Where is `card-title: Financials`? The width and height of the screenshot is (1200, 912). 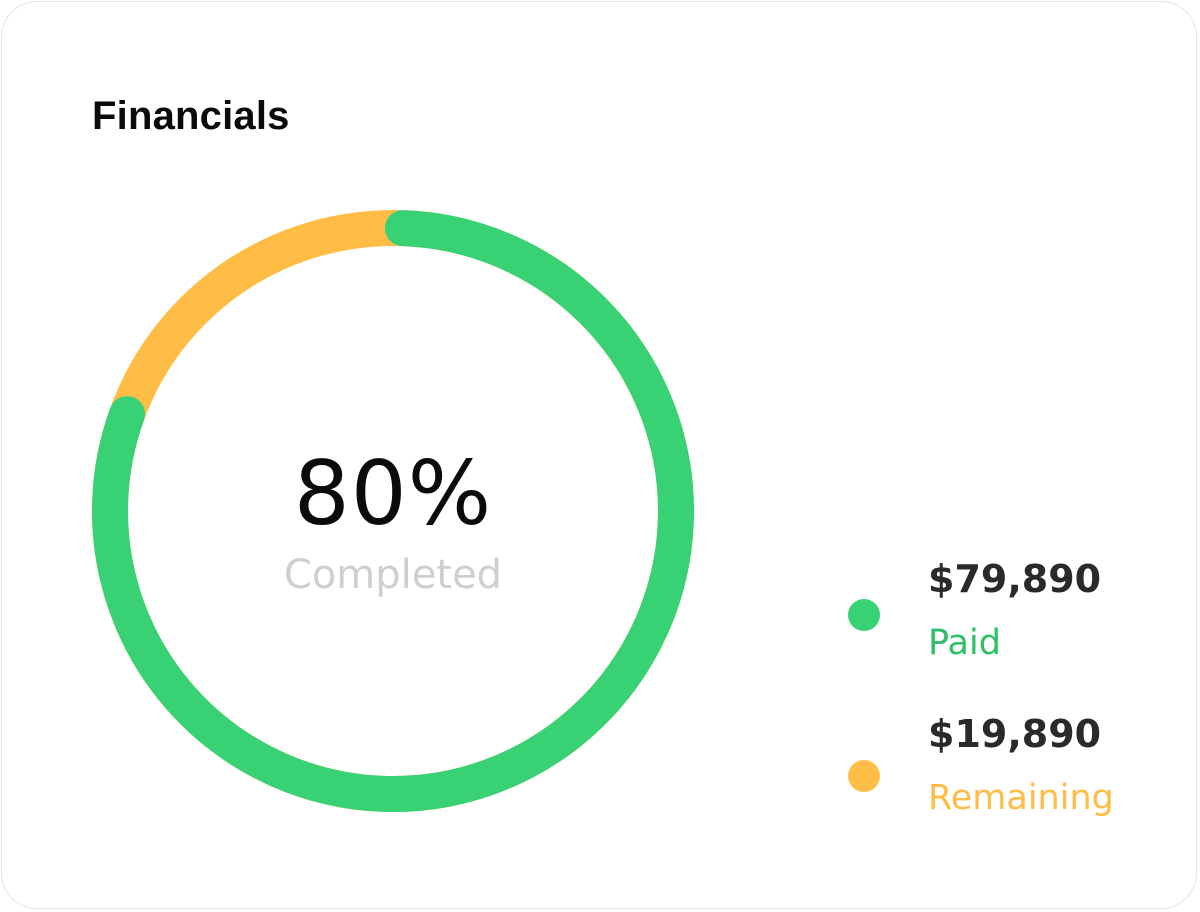
card-title: Financials is located at coordinates (191, 116).